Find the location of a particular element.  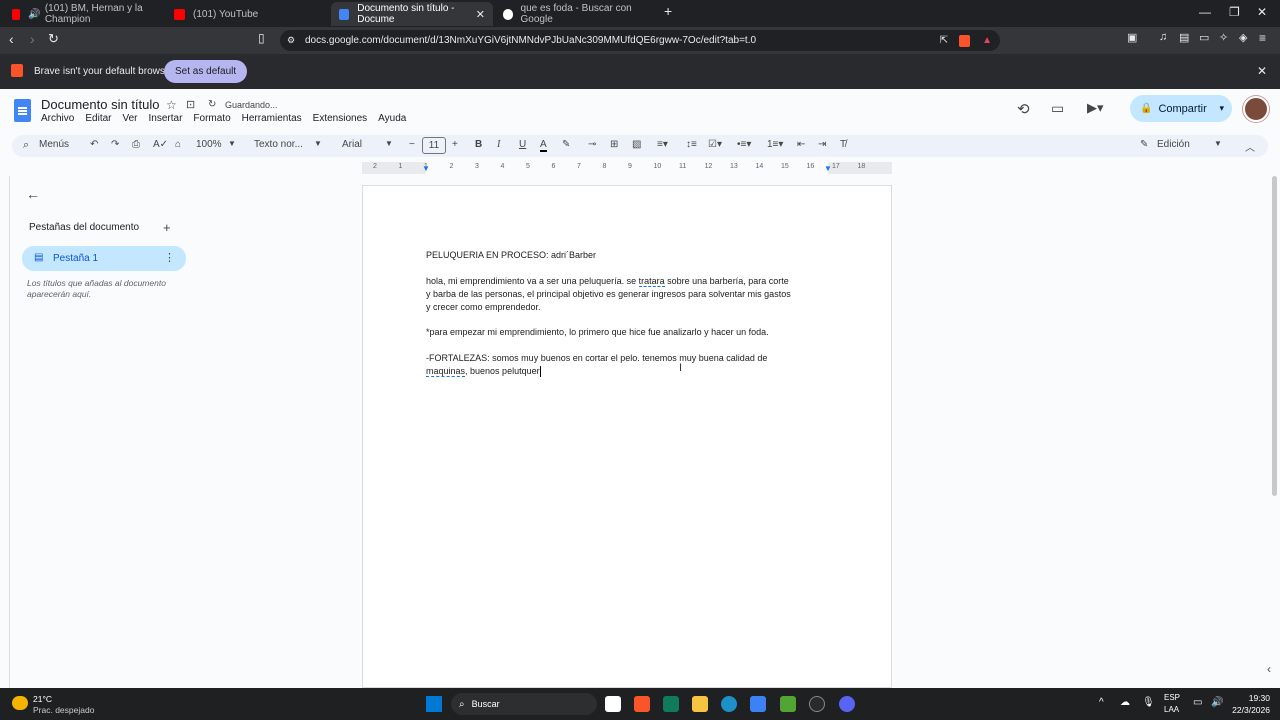

paint-format-icon: ⌂ is located at coordinates (178, 144).